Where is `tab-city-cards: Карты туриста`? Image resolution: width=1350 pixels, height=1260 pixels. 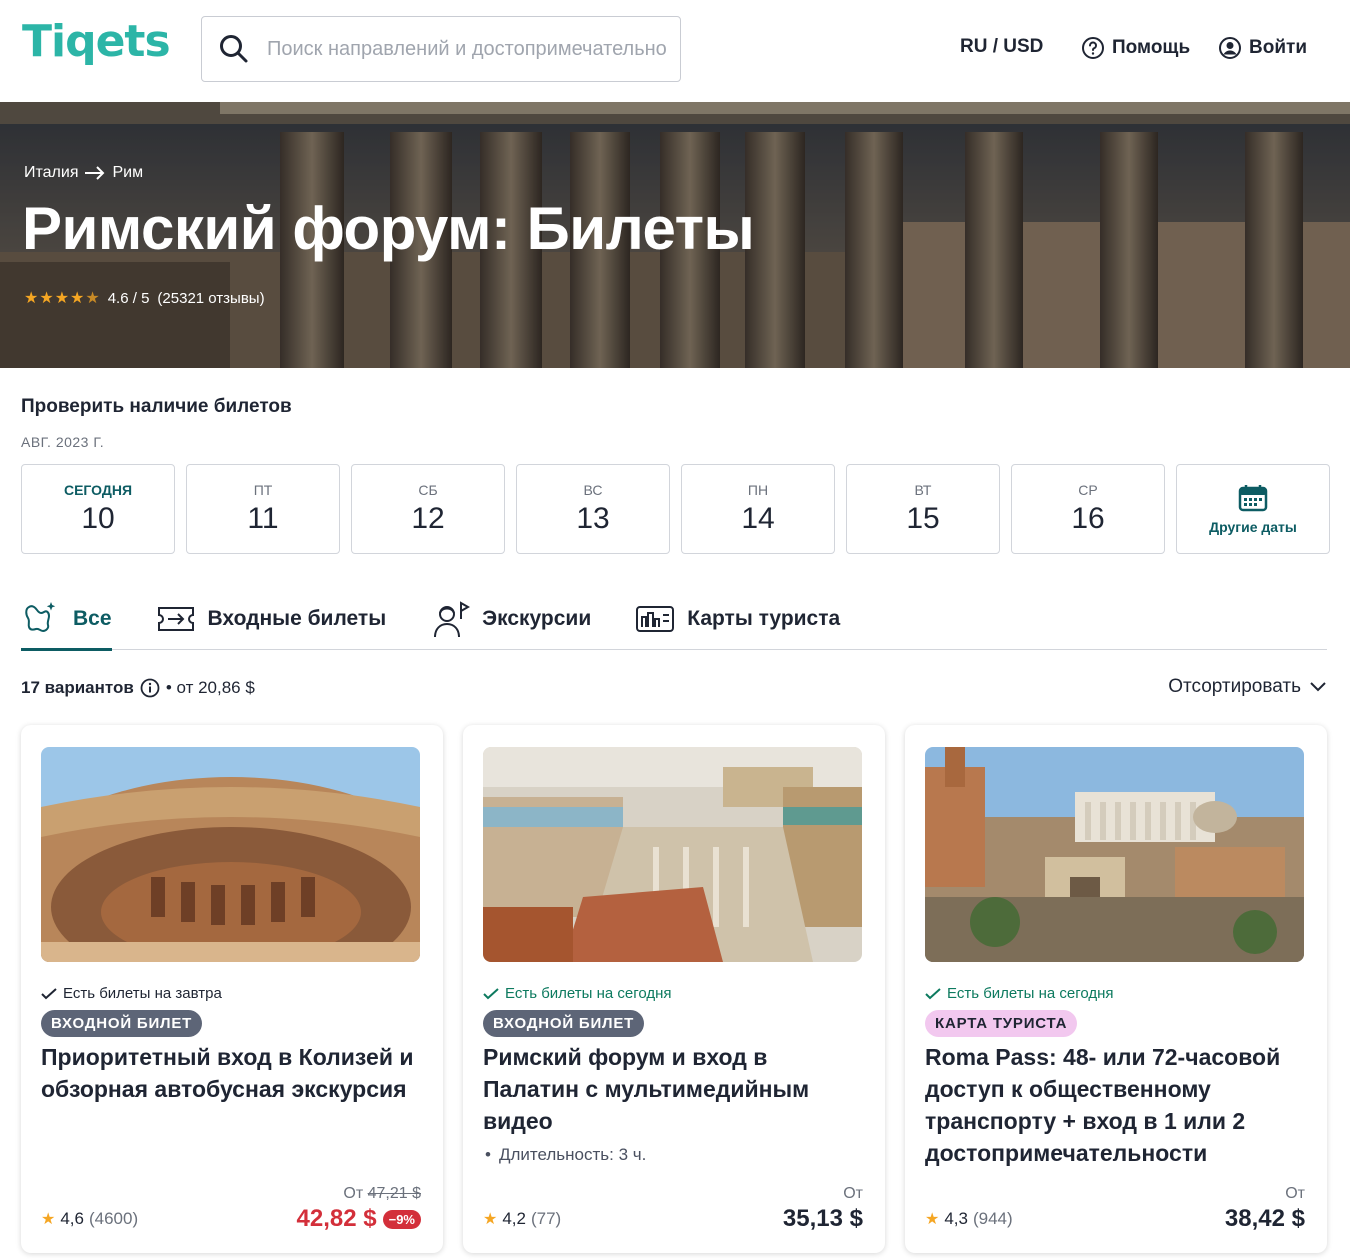 tab-city-cards: Карты туриста is located at coordinates (737, 619).